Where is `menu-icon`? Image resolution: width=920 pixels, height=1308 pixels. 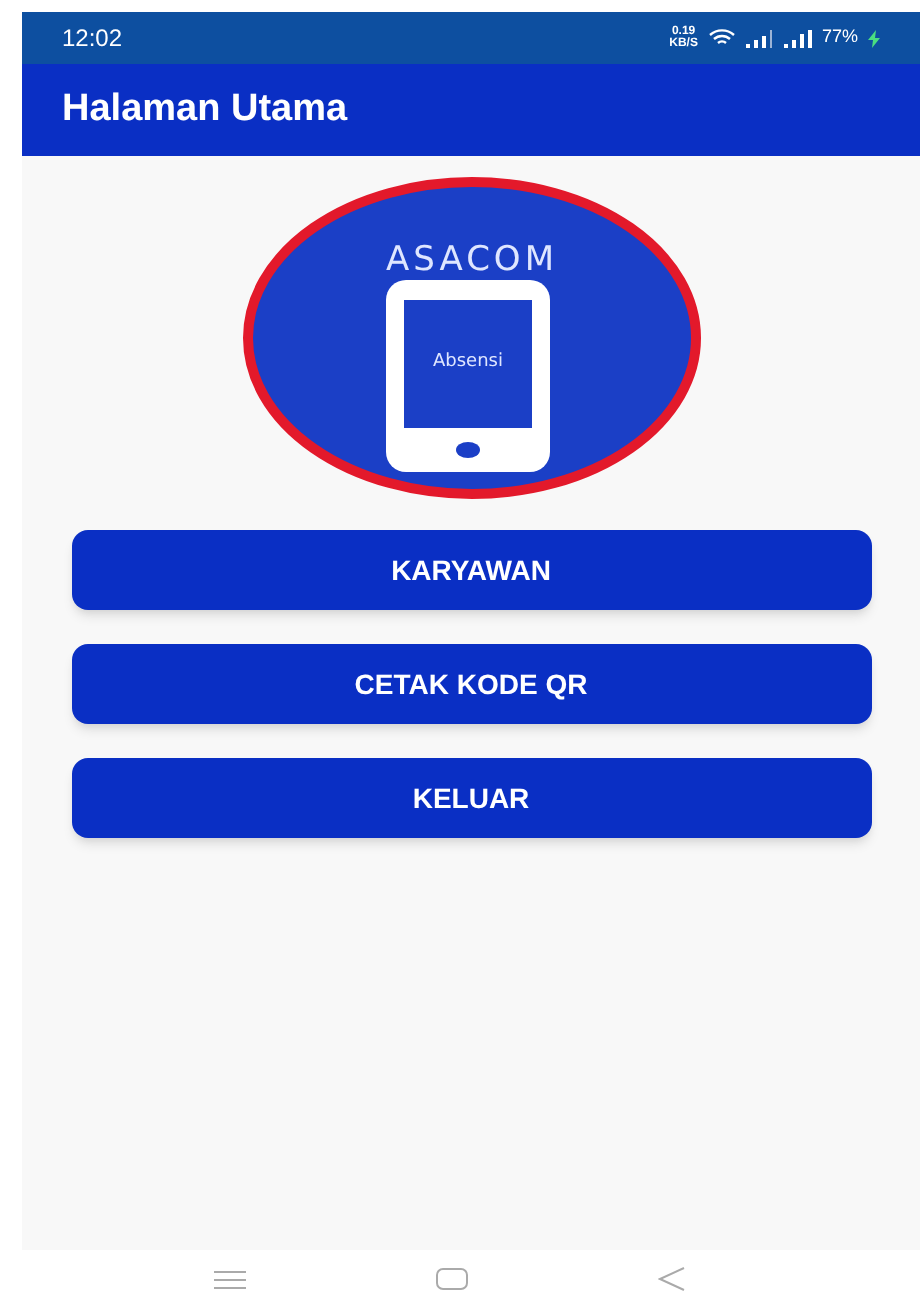 menu-icon is located at coordinates (230, 1279).